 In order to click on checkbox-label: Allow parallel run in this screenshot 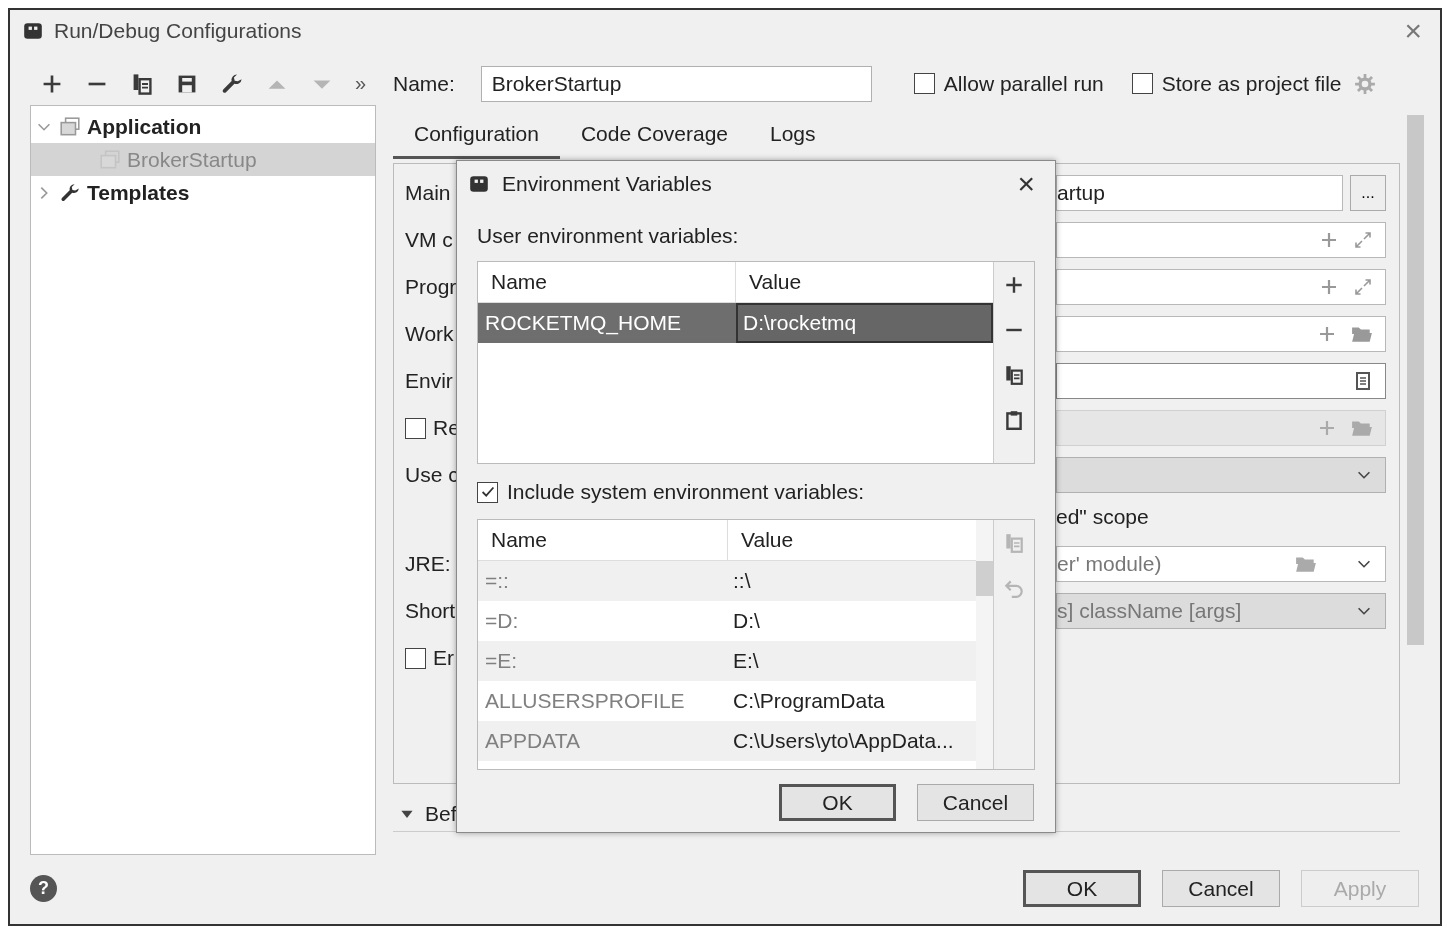, I will do `click(1023, 83)`.